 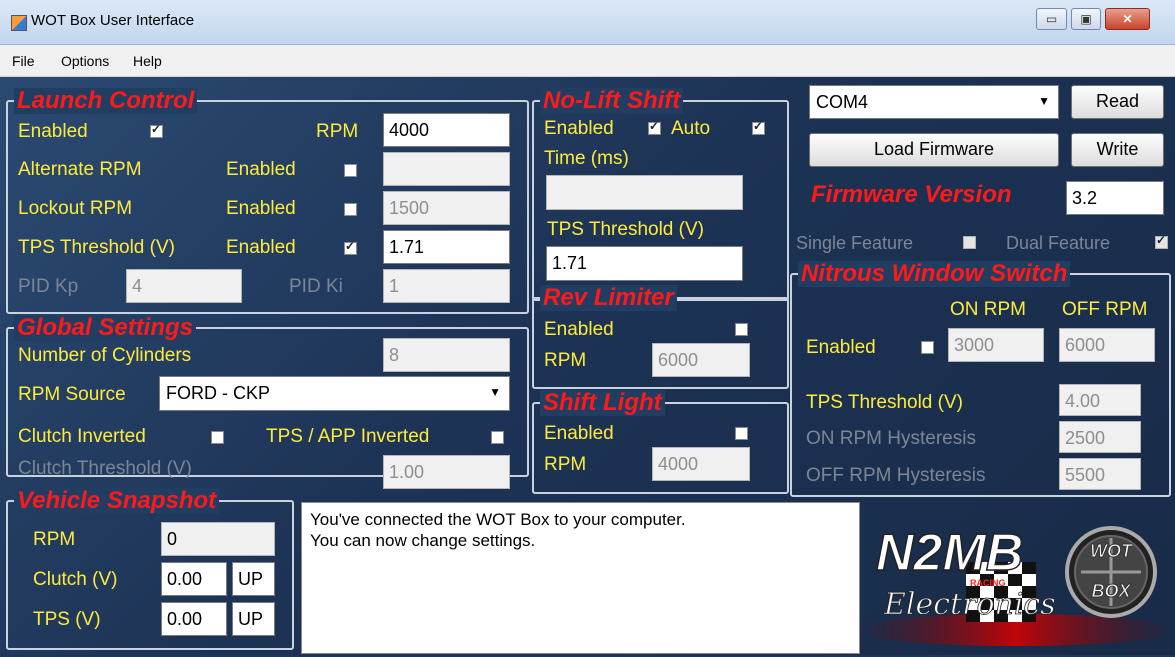 What do you see at coordinates (855, 243) in the screenshot?
I see `single-feature-label: Single Feature` at bounding box center [855, 243].